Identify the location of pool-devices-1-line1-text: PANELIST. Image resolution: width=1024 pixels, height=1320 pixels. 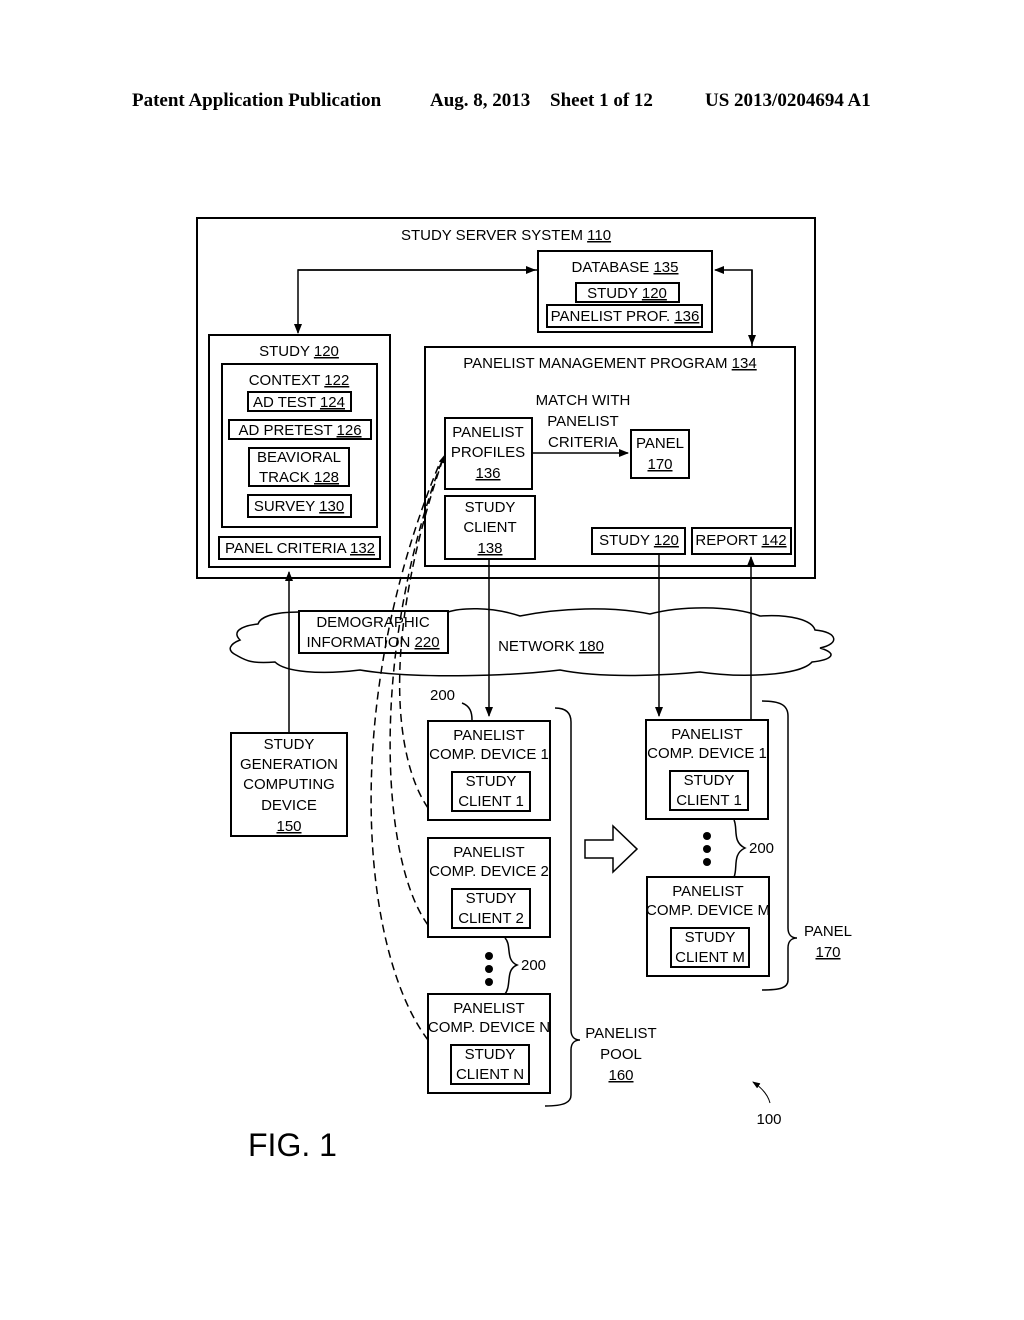
(488, 852).